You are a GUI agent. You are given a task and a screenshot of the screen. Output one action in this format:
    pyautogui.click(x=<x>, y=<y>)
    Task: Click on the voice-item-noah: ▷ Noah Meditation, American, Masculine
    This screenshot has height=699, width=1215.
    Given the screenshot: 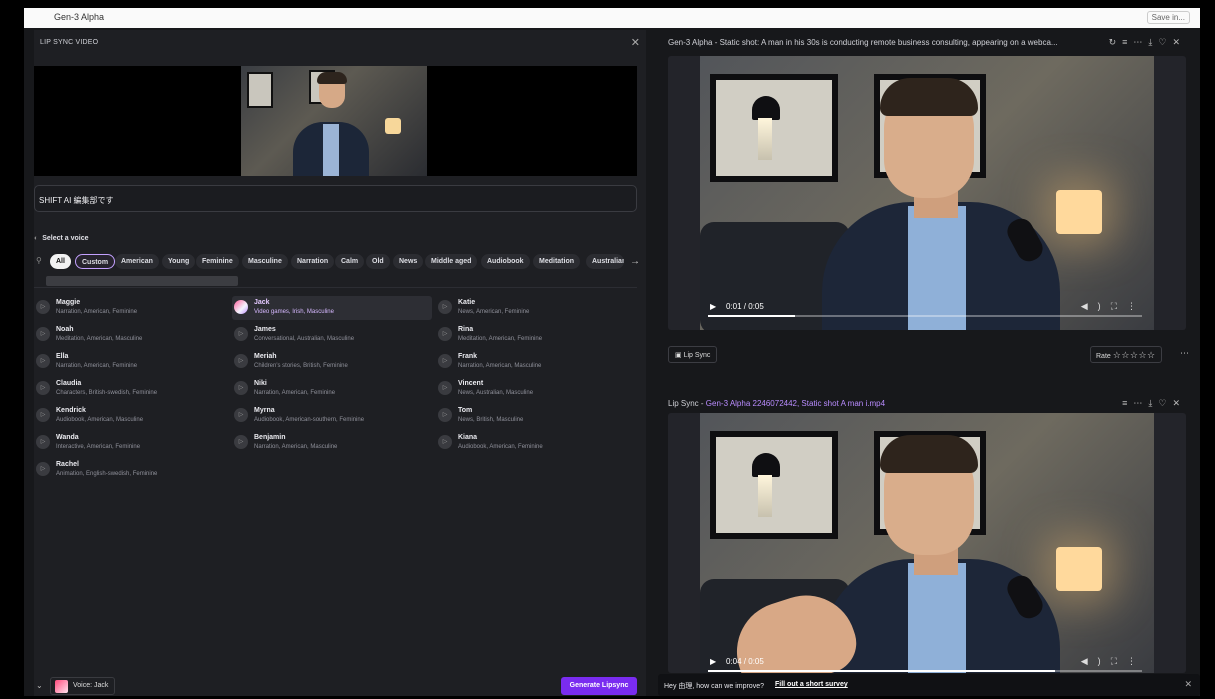 What is the action you would take?
    pyautogui.click(x=134, y=335)
    